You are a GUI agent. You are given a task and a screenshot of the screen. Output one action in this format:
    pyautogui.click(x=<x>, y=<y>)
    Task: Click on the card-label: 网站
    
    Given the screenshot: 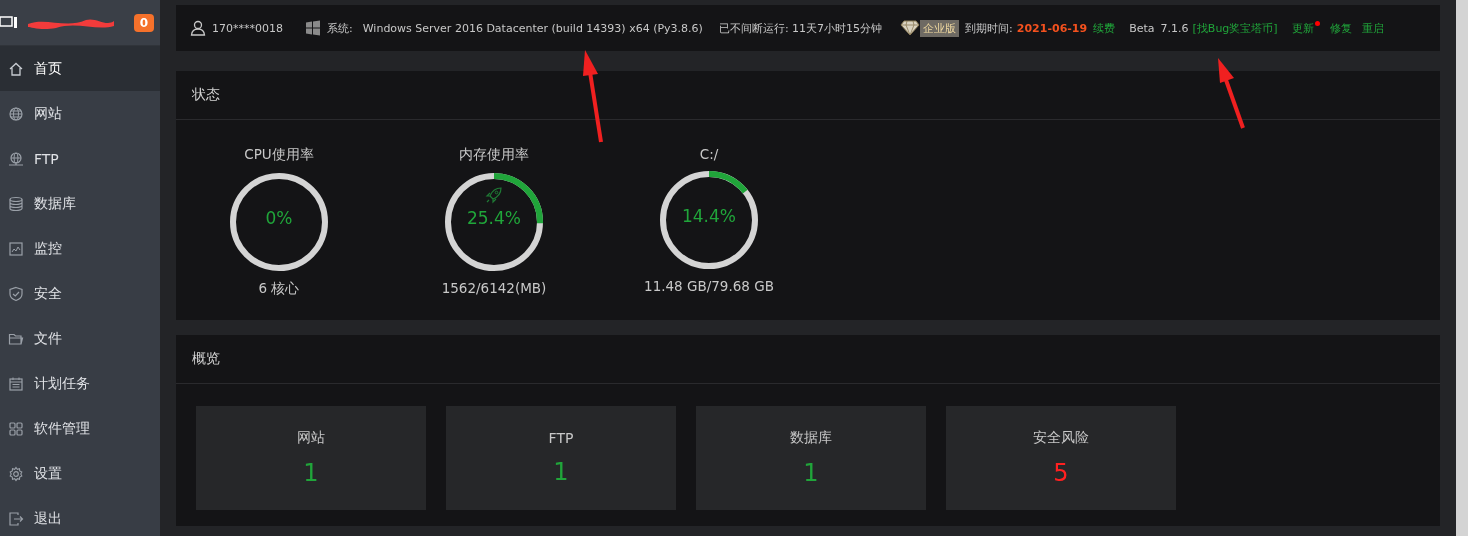 What is the action you would take?
    pyautogui.click(x=311, y=438)
    